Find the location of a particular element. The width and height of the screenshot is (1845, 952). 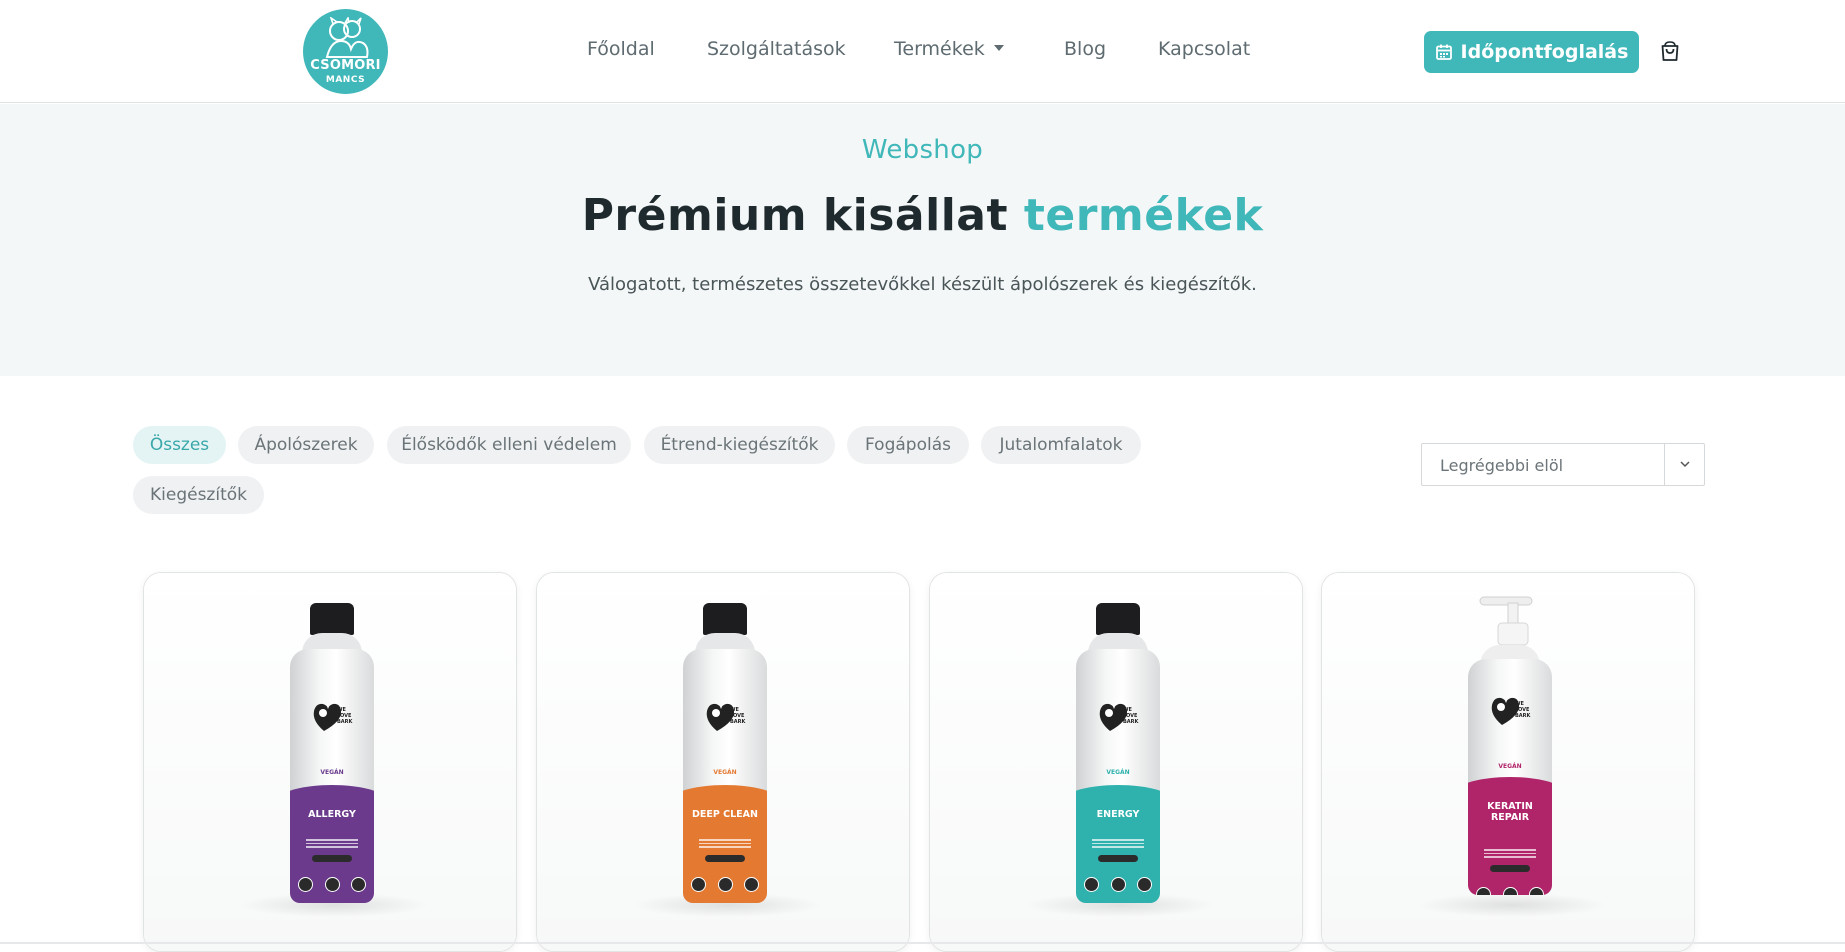

bottle-body: WE LOVE BARK VEGÁN ENERGY is located at coordinates (1118, 776).